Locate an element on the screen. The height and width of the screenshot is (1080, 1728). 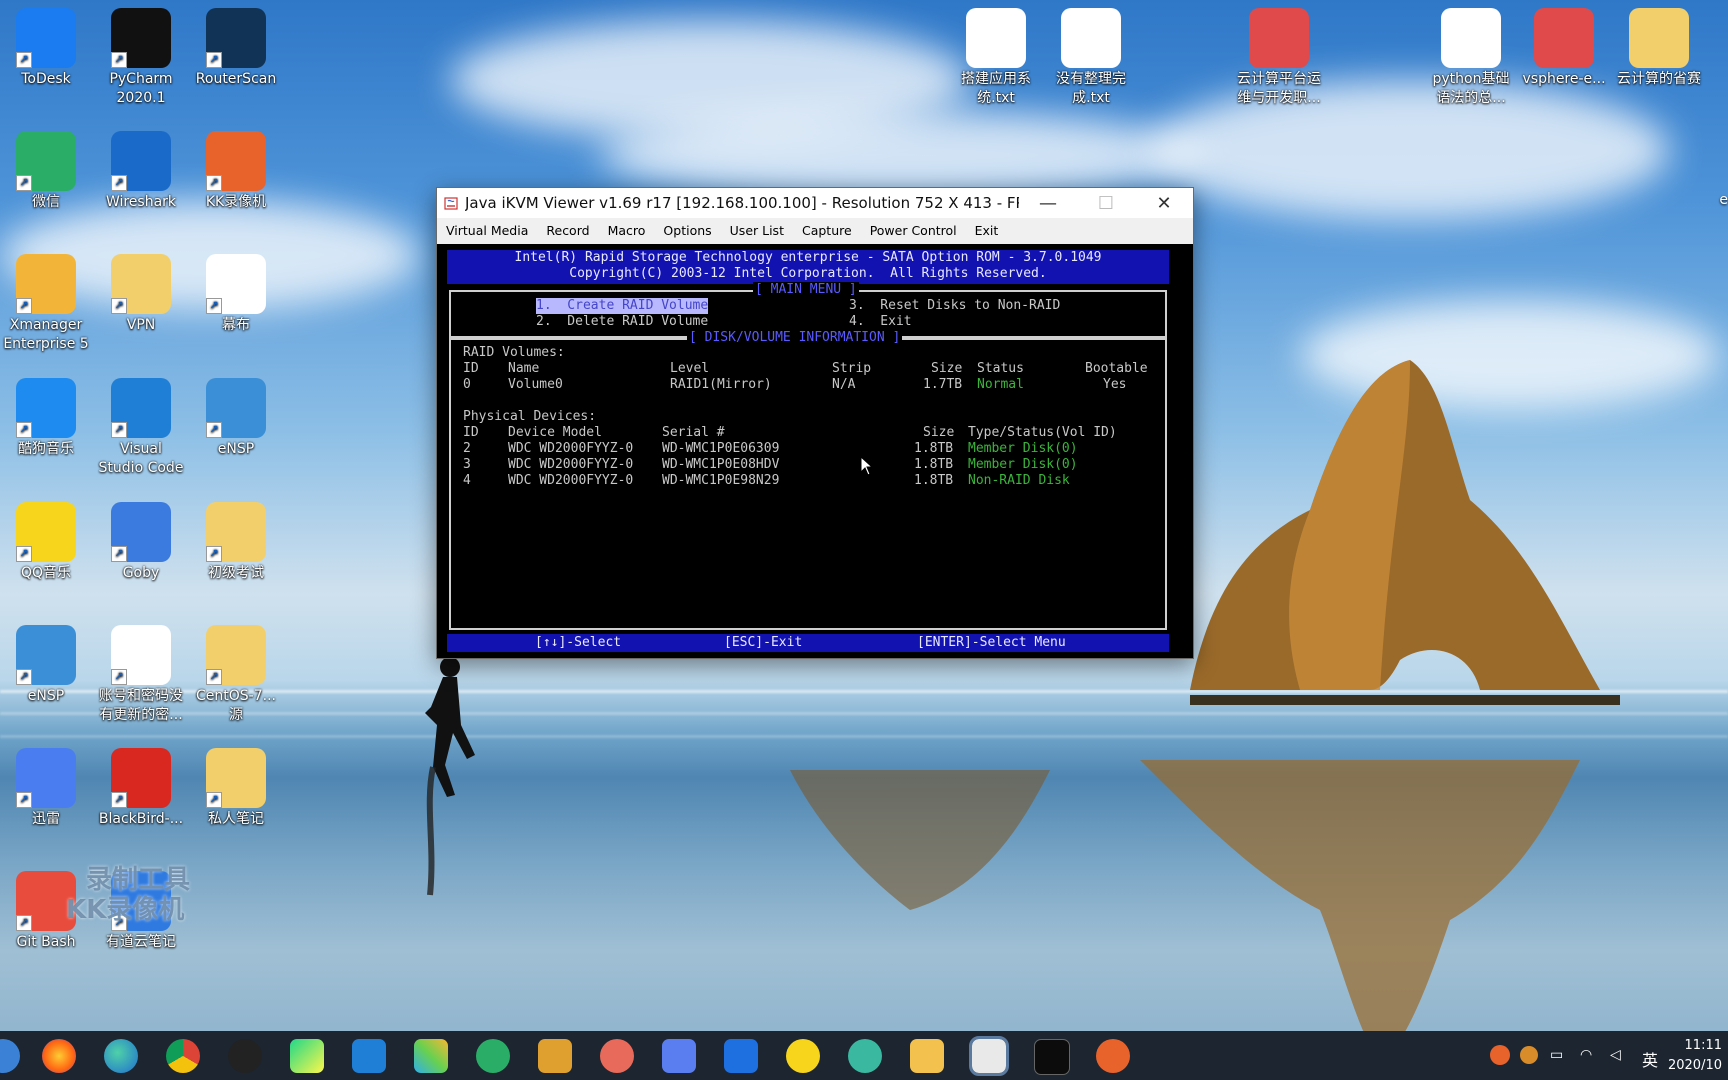
footer-enter: [ENTER]-Select Menu is located at coordinates (991, 642).